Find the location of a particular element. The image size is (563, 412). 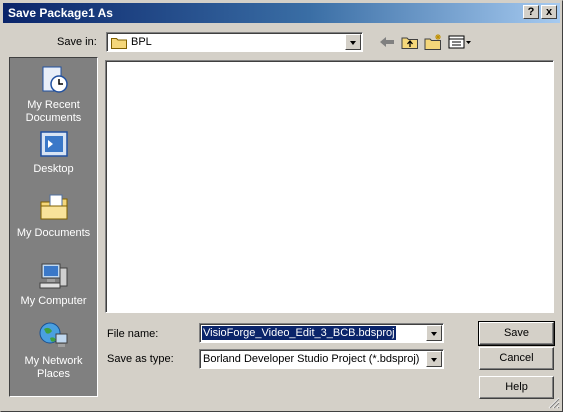

save-in-value: BPL is located at coordinates (141, 42).